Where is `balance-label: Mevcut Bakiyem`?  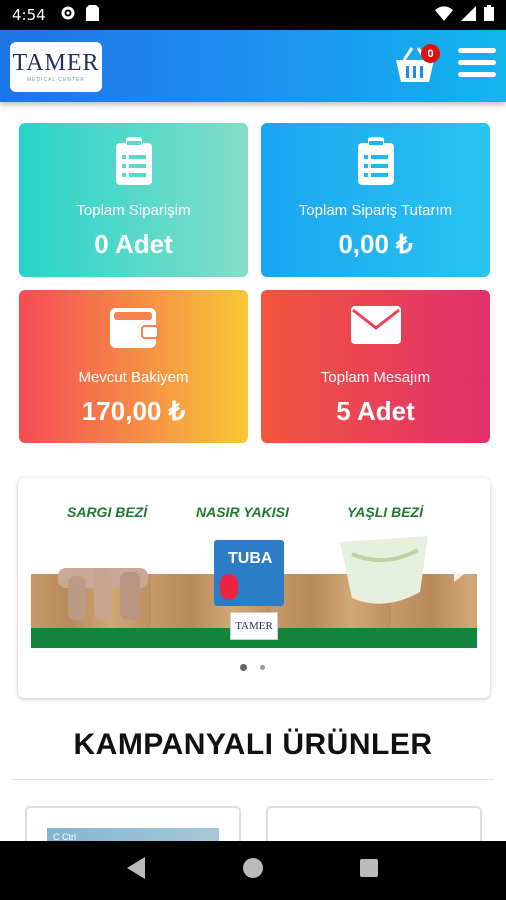
balance-label: Mevcut Bakiyem is located at coordinates (133, 377).